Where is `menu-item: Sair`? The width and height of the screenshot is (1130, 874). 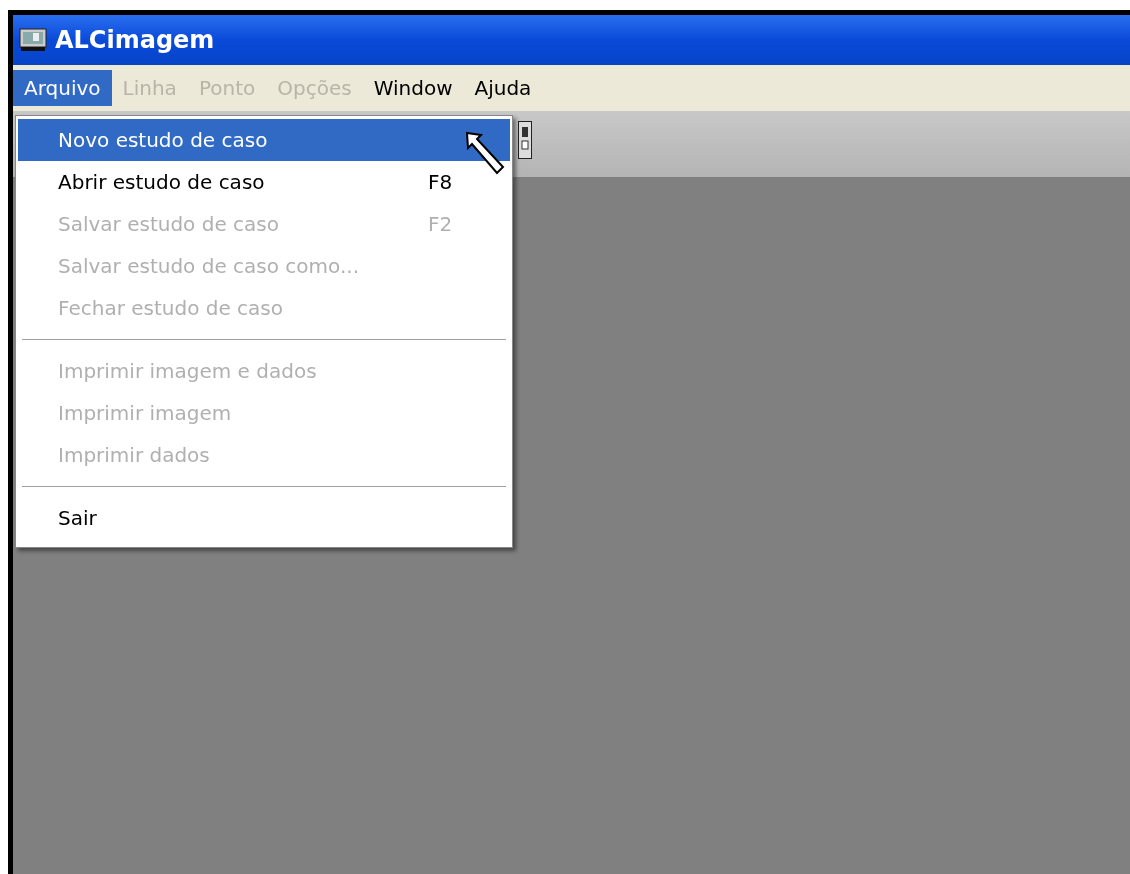
menu-item: Sair is located at coordinates (264, 518).